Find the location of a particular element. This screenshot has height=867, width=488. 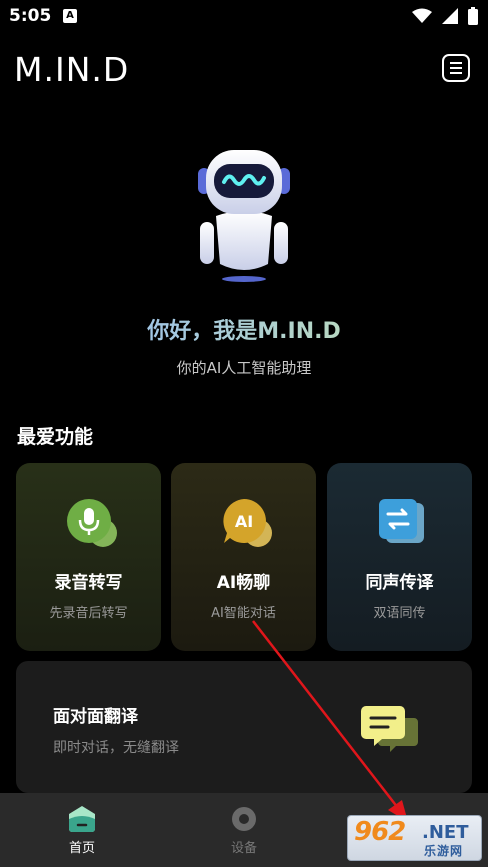

assistant-subtitle: 你的AI人工智能助理 is located at coordinates (244, 368).